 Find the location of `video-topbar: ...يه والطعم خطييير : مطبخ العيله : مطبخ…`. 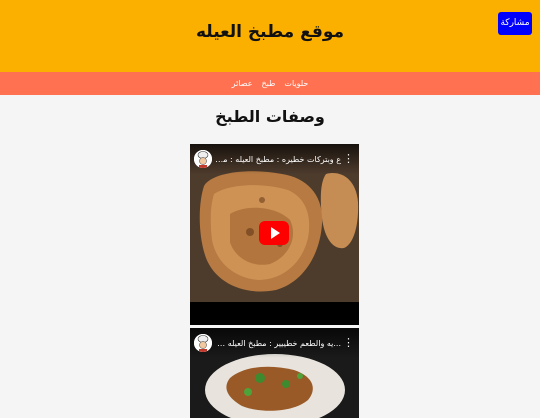

video-topbar: ...يه والطعم خطييير : مطبخ العيله : مطبخ… is located at coordinates (274, 343).